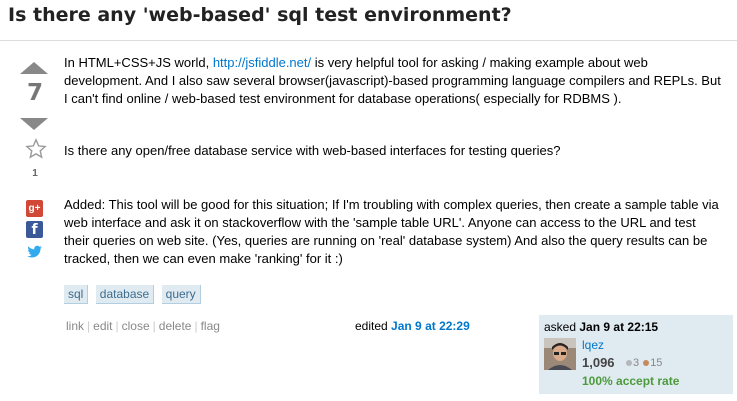 This screenshot has height=401, width=737. Describe the element at coordinates (598, 362) in the screenshot. I see `reputation-score: 1,096` at that location.